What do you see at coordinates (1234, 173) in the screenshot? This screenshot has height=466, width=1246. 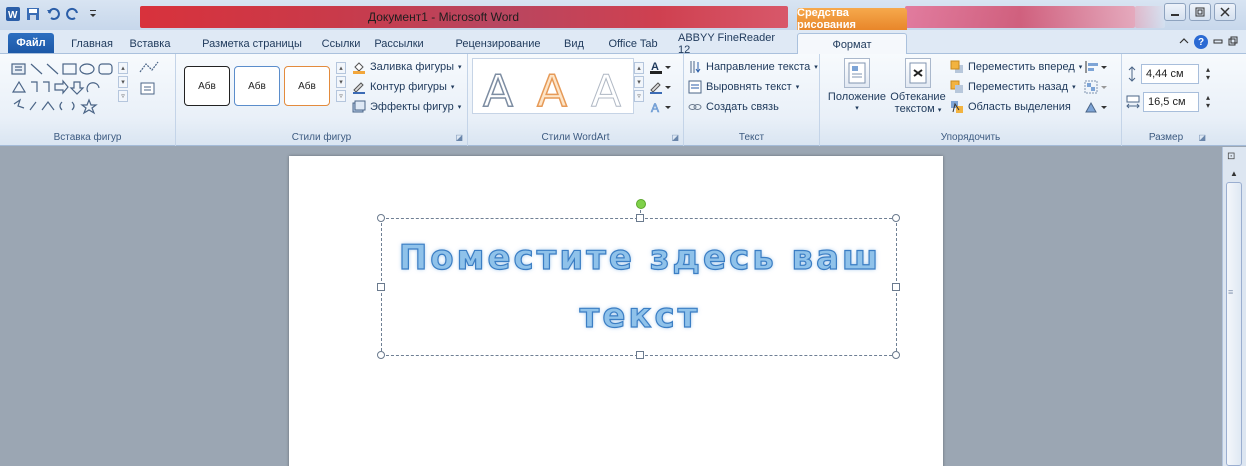 I see `scroll-up-icon: ▲` at bounding box center [1234, 173].